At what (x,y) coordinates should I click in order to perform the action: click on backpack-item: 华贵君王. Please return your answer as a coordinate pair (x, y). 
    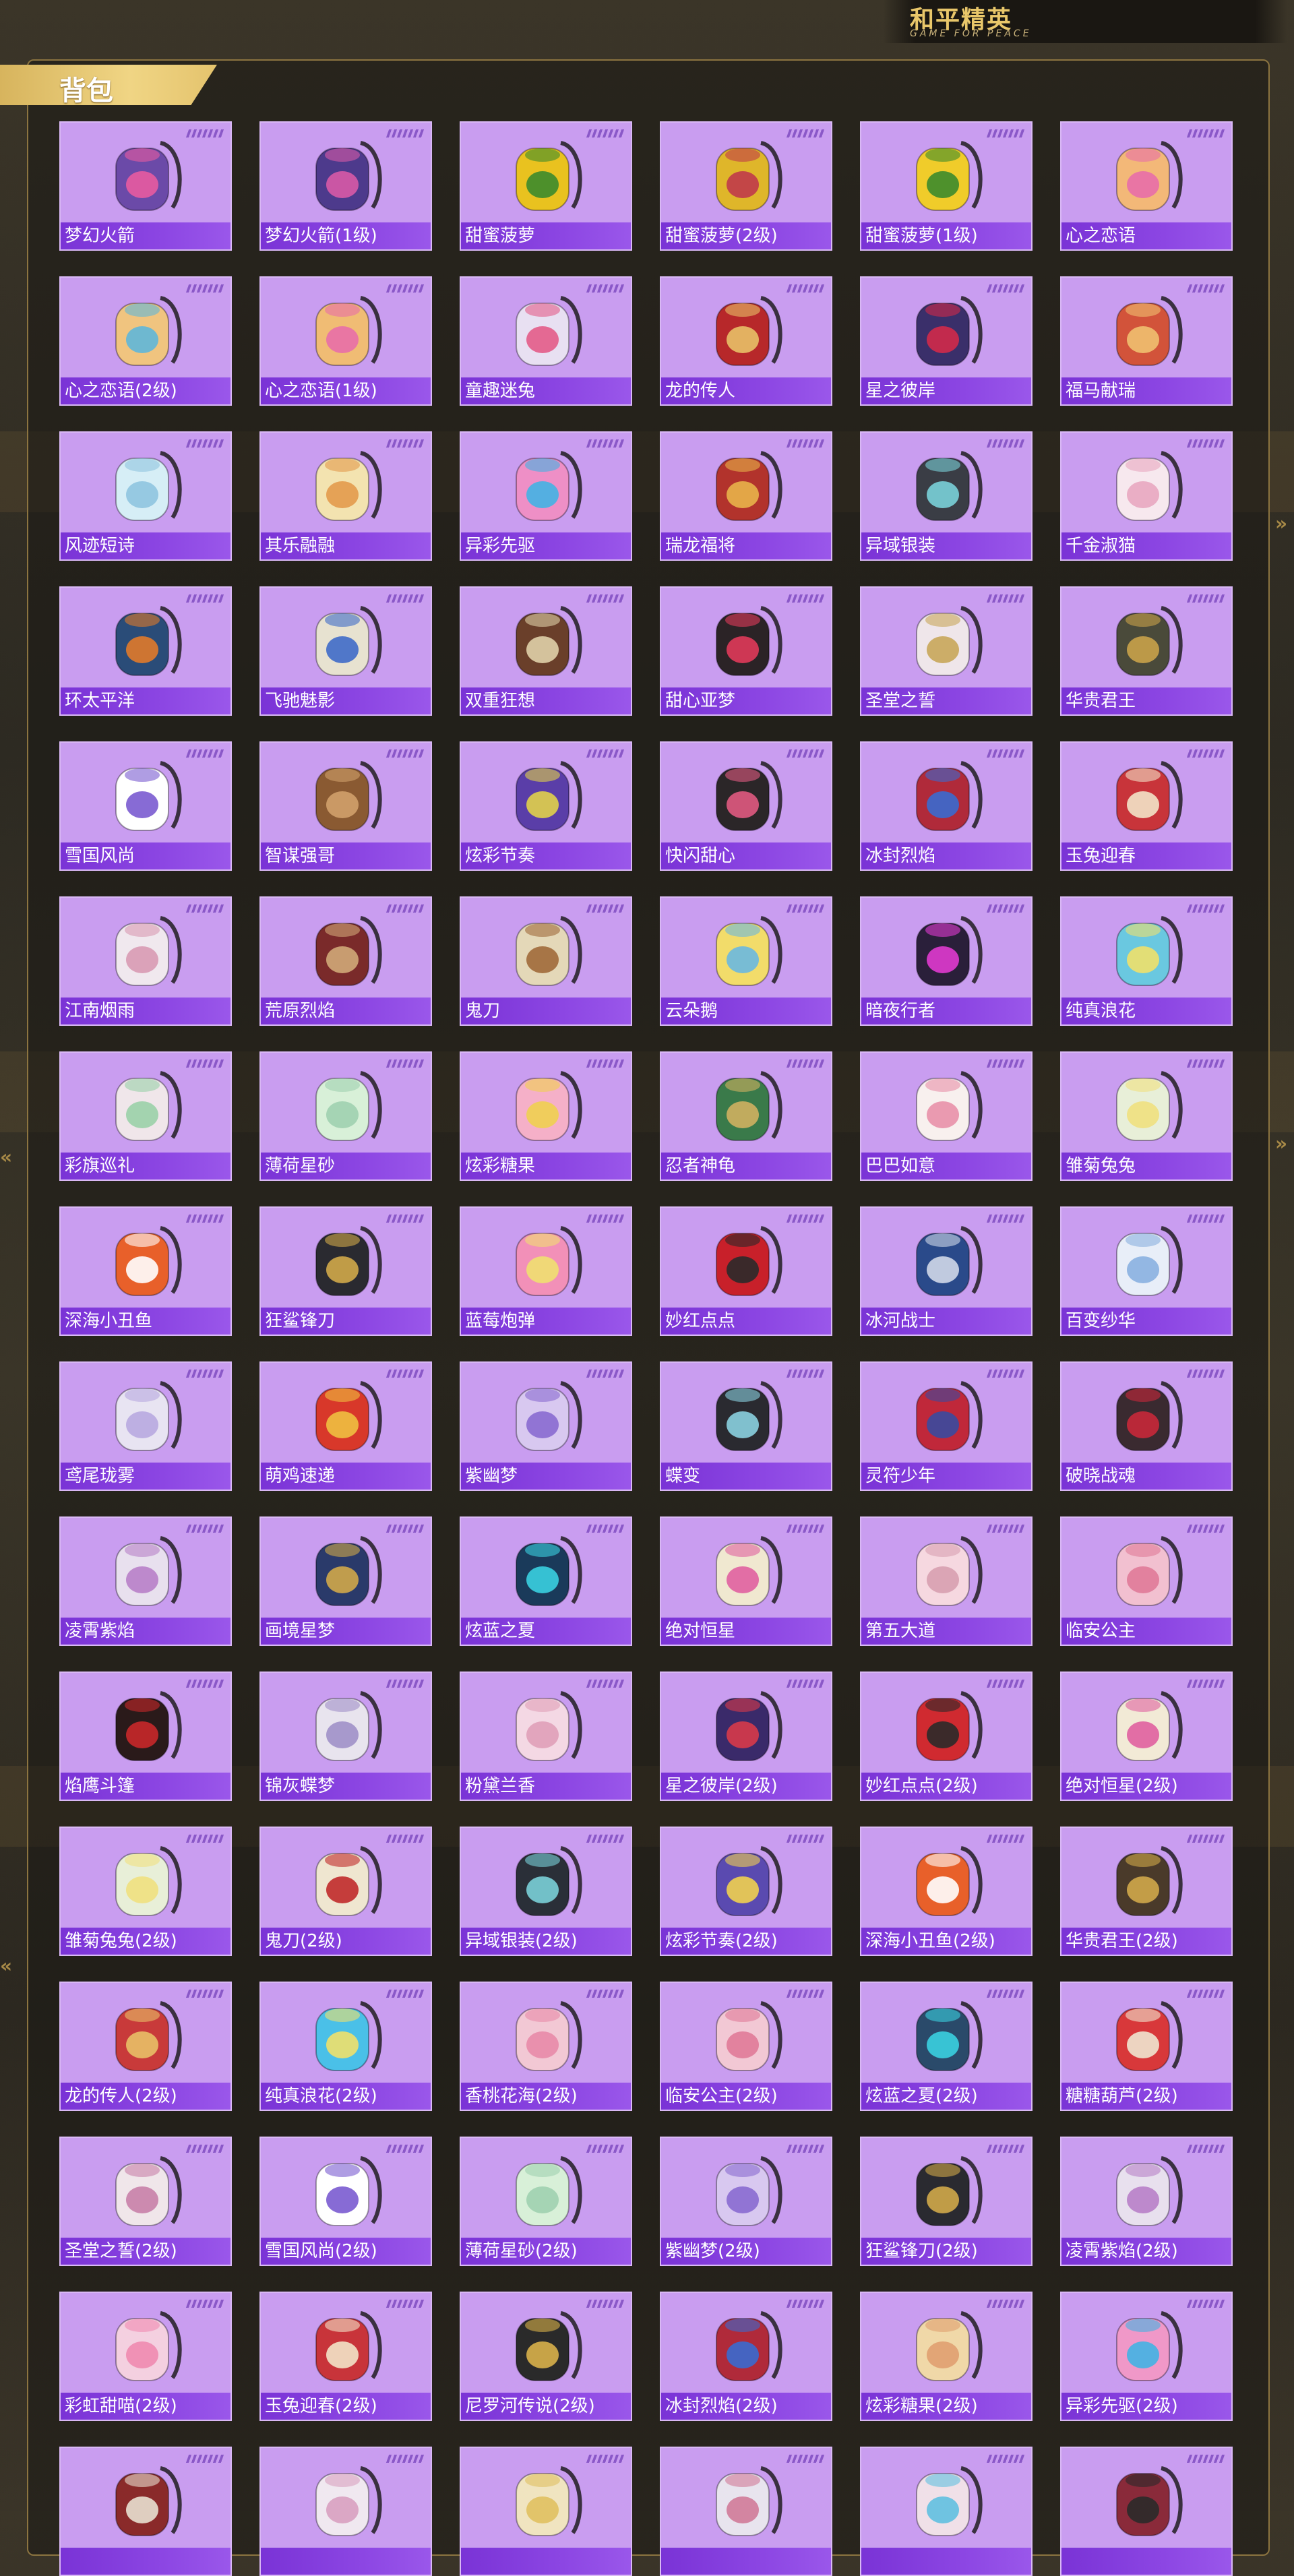
    Looking at the image, I should click on (1146, 651).